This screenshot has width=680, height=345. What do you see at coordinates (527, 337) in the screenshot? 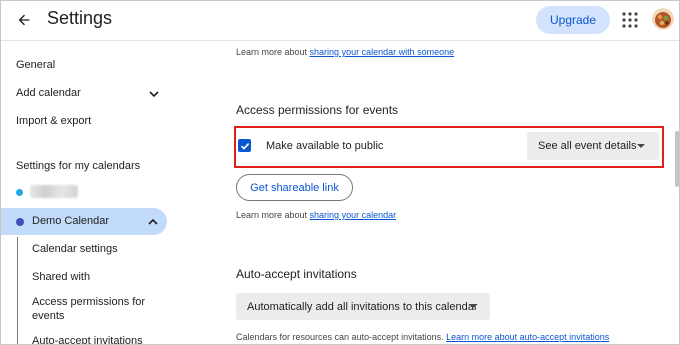
I see `learn-more-auto-accept-link: Learn more about auto-accept invitations` at bounding box center [527, 337].